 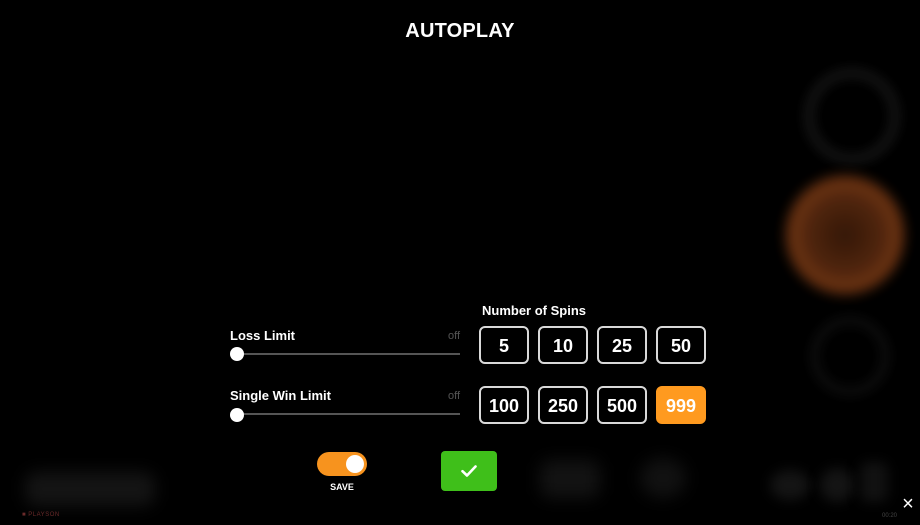 I want to click on single-win-limit-track, so click(x=348, y=414).